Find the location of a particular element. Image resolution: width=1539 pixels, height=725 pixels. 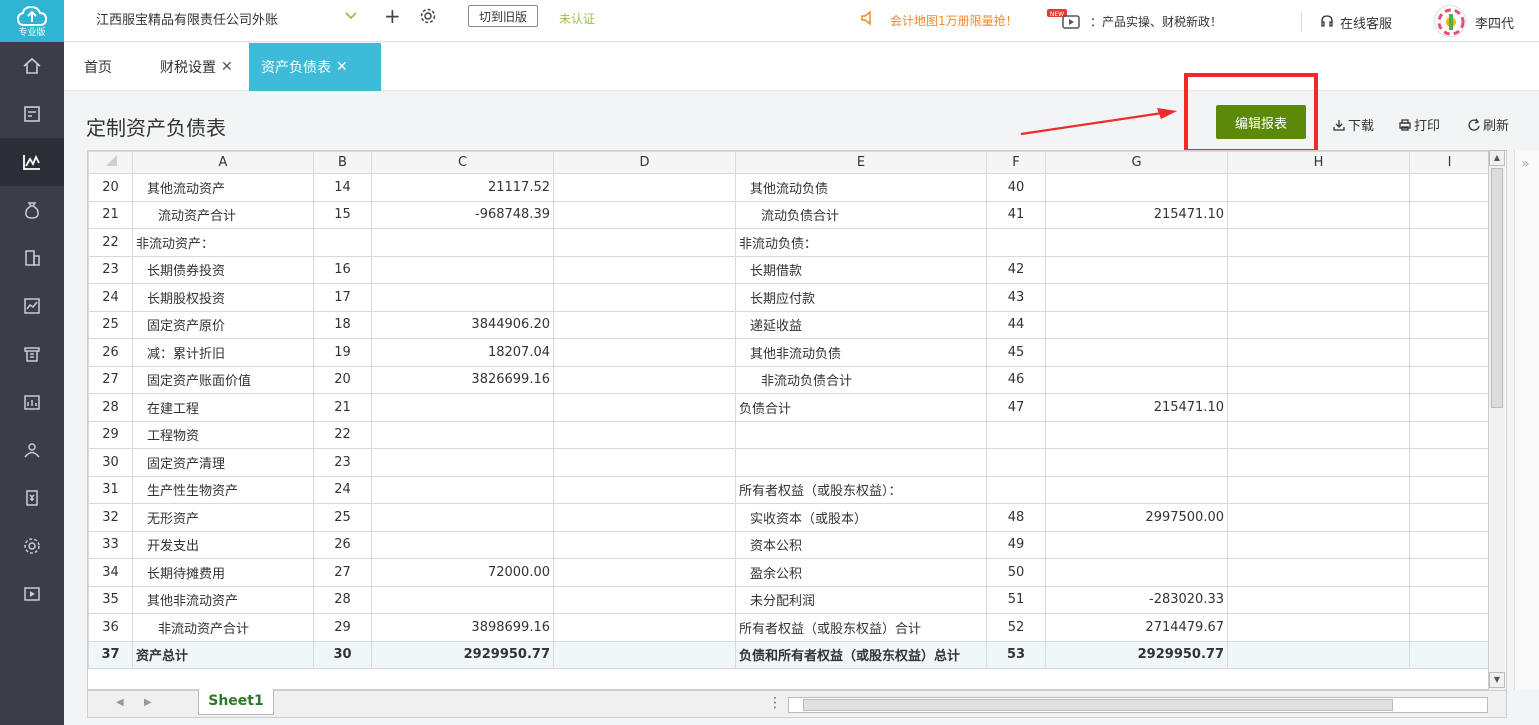

liability-line-cell: 49 is located at coordinates (1016, 544).